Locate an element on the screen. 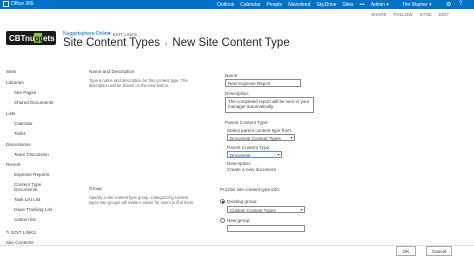 This screenshot has width=474, height=271. breadcrumb-site-content-types: Site Content Types is located at coordinates (111, 43).